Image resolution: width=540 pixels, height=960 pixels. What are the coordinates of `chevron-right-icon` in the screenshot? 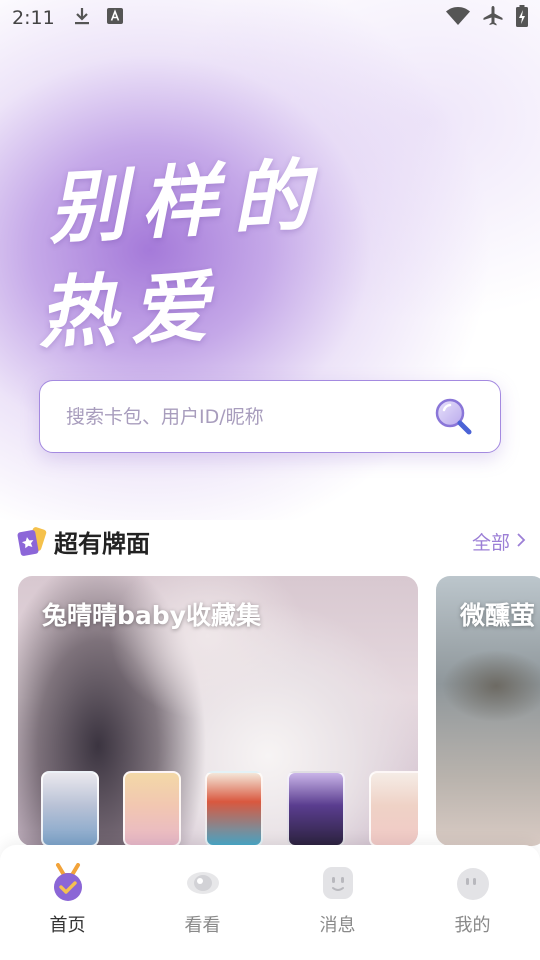 It's located at (521, 541).